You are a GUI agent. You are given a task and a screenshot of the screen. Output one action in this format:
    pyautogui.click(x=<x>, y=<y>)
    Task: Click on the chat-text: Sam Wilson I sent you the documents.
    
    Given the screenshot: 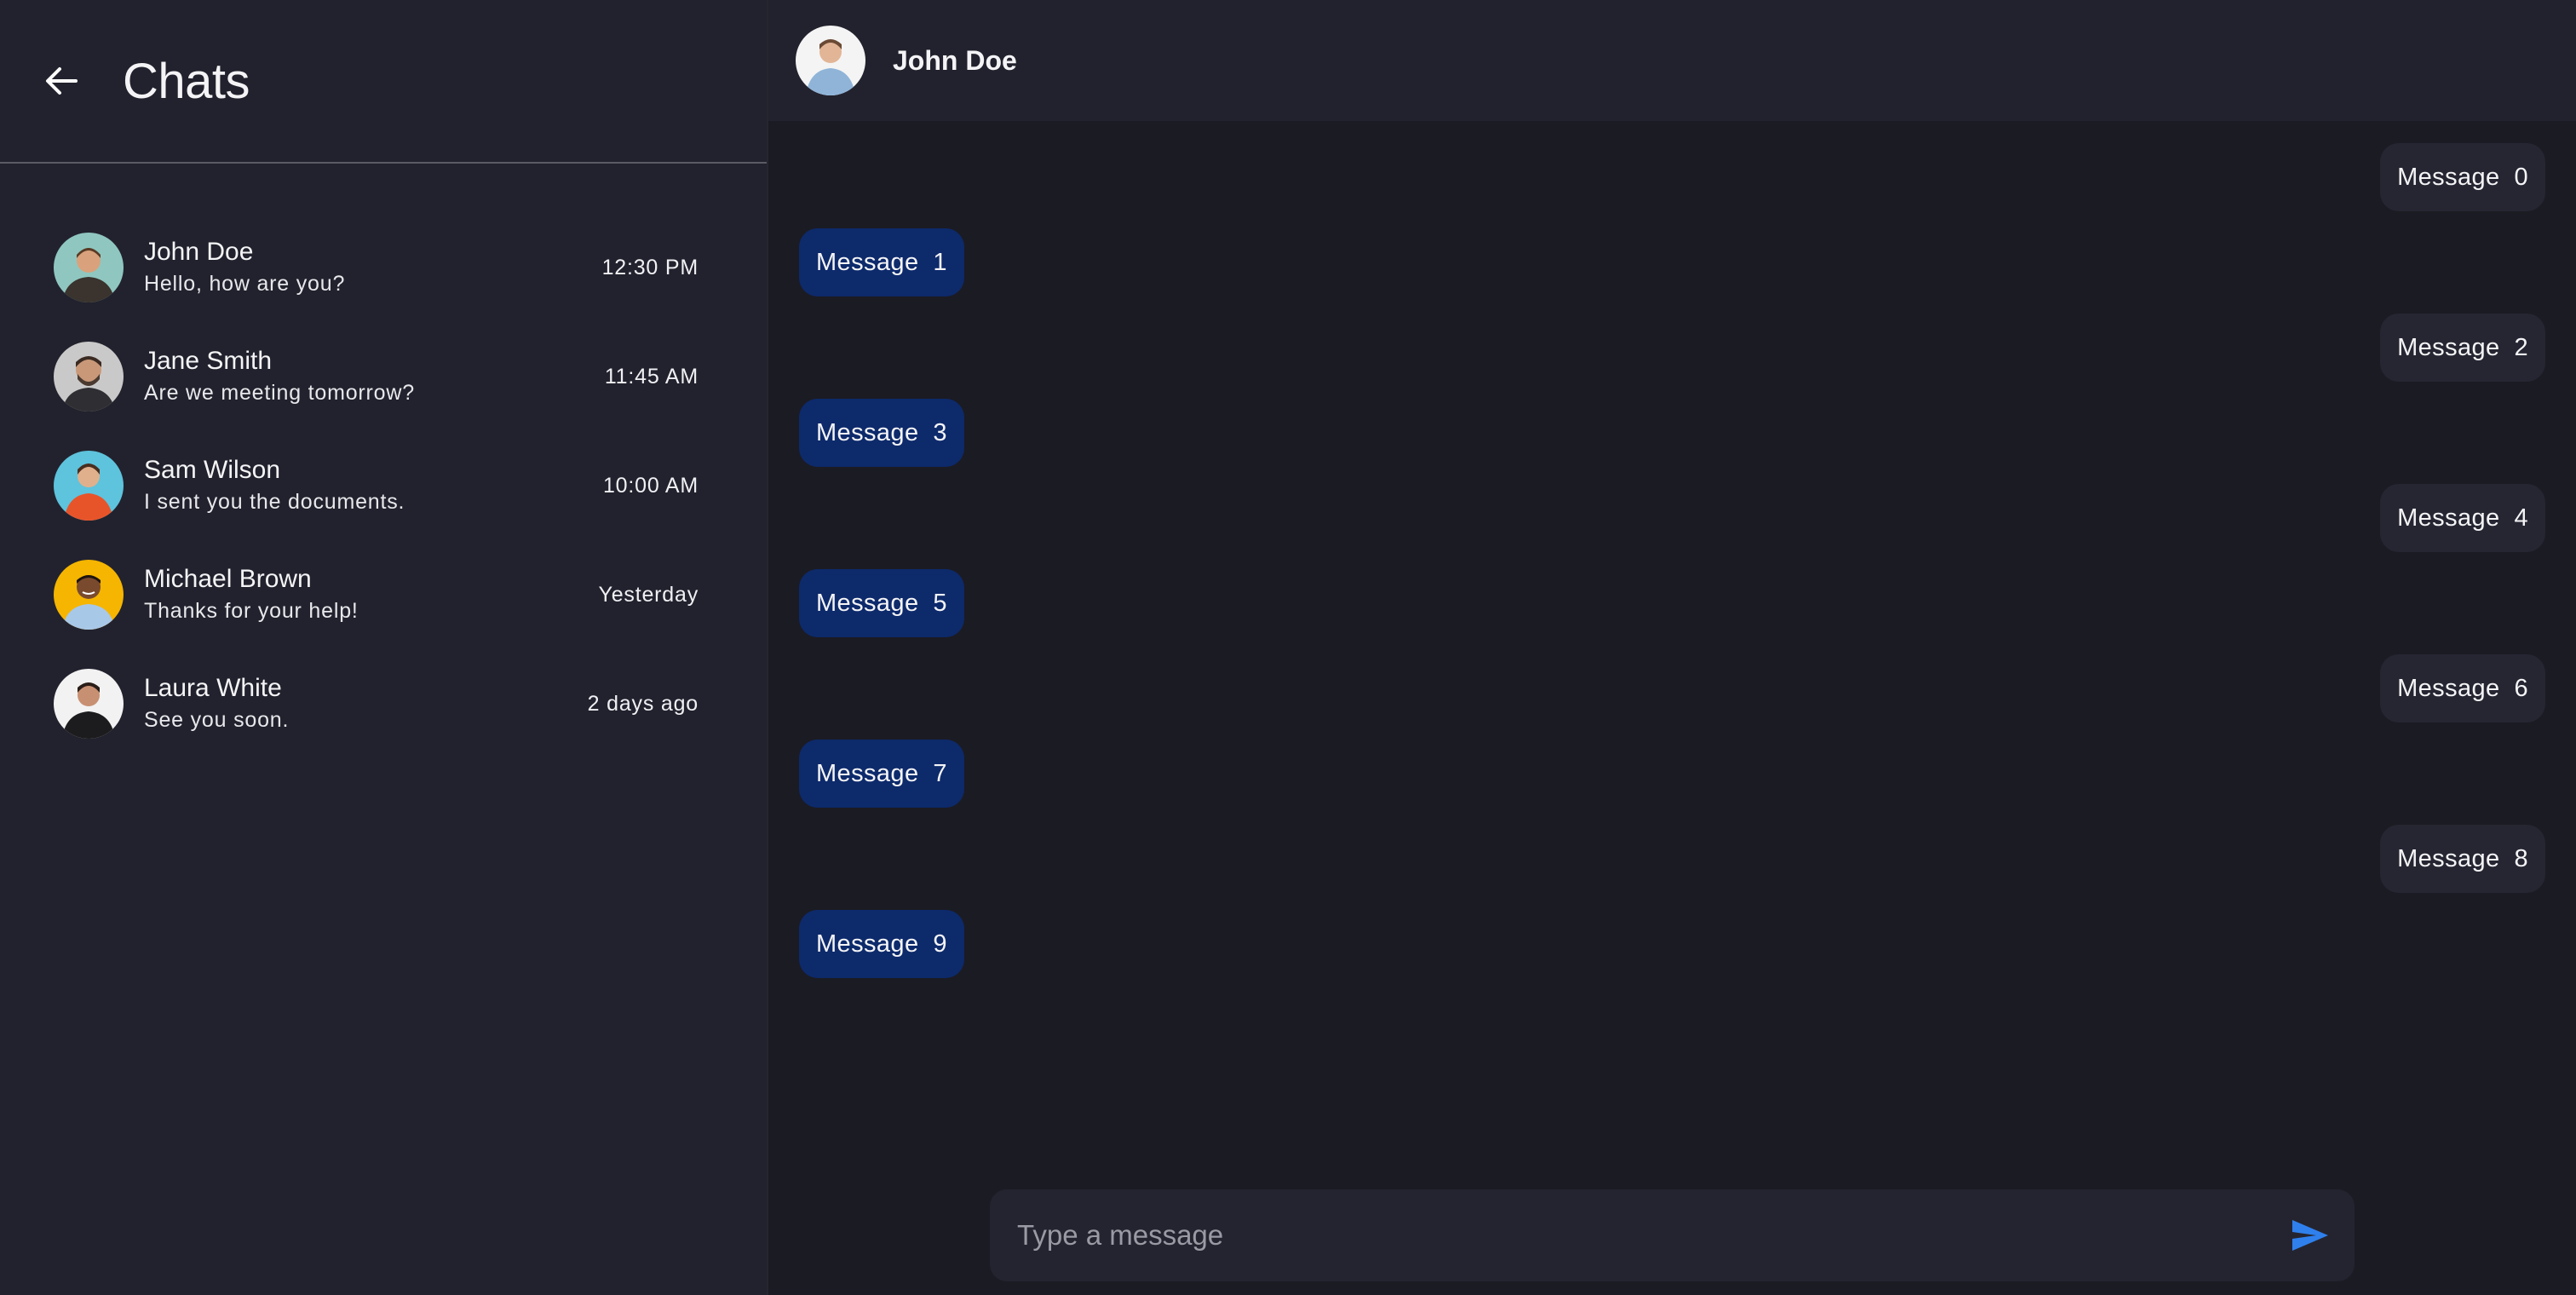 What is the action you would take?
    pyautogui.click(x=374, y=486)
    